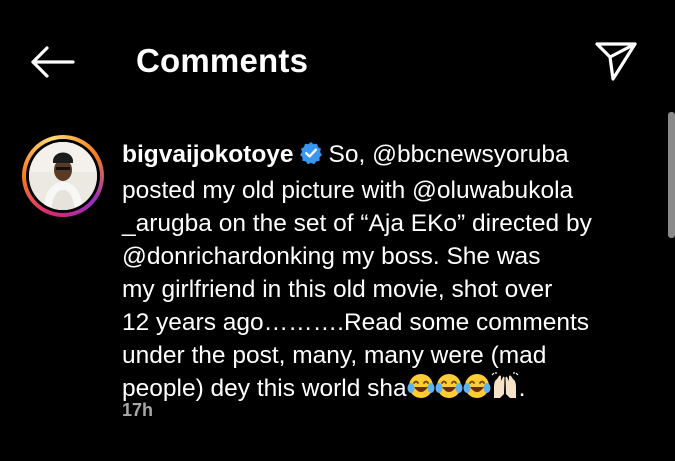 Image resolution: width=675 pixels, height=461 pixels. I want to click on comment-timestamp: 17h, so click(138, 410).